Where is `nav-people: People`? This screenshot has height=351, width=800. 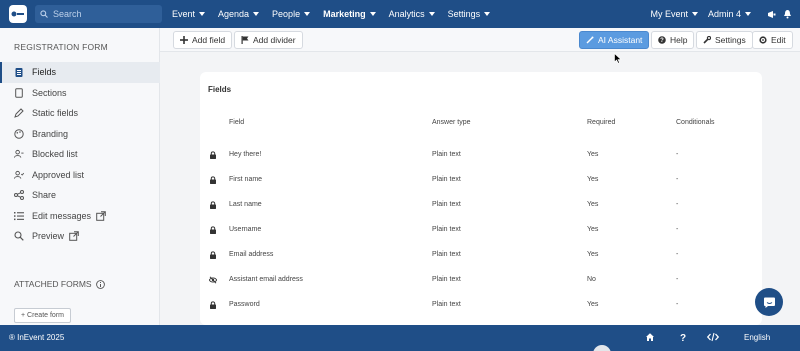
nav-people: People is located at coordinates (291, 14).